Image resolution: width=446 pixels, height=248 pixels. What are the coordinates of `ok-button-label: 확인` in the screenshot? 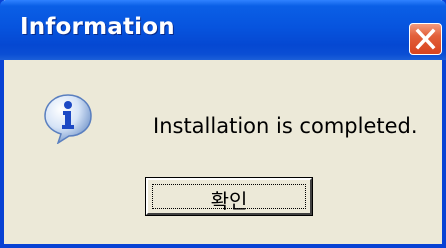 It's located at (229, 201).